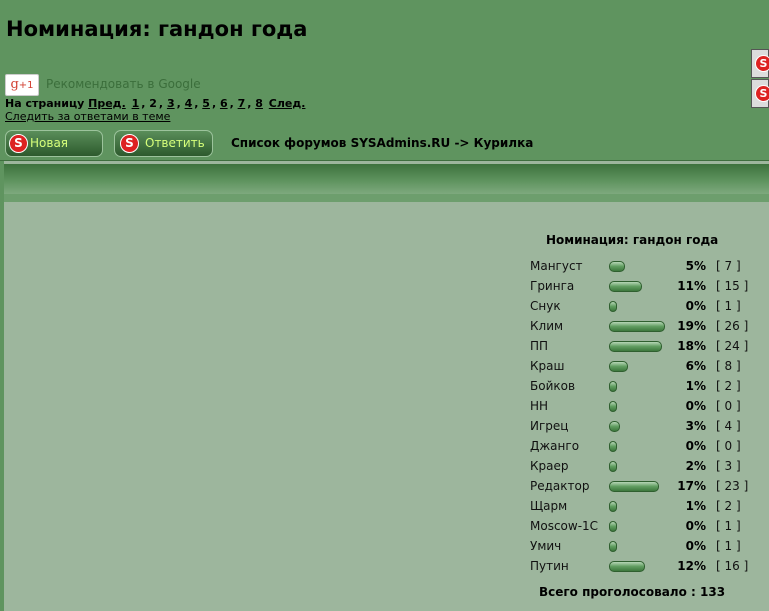  I want to click on poll-option-percent: 17%, so click(691, 486).